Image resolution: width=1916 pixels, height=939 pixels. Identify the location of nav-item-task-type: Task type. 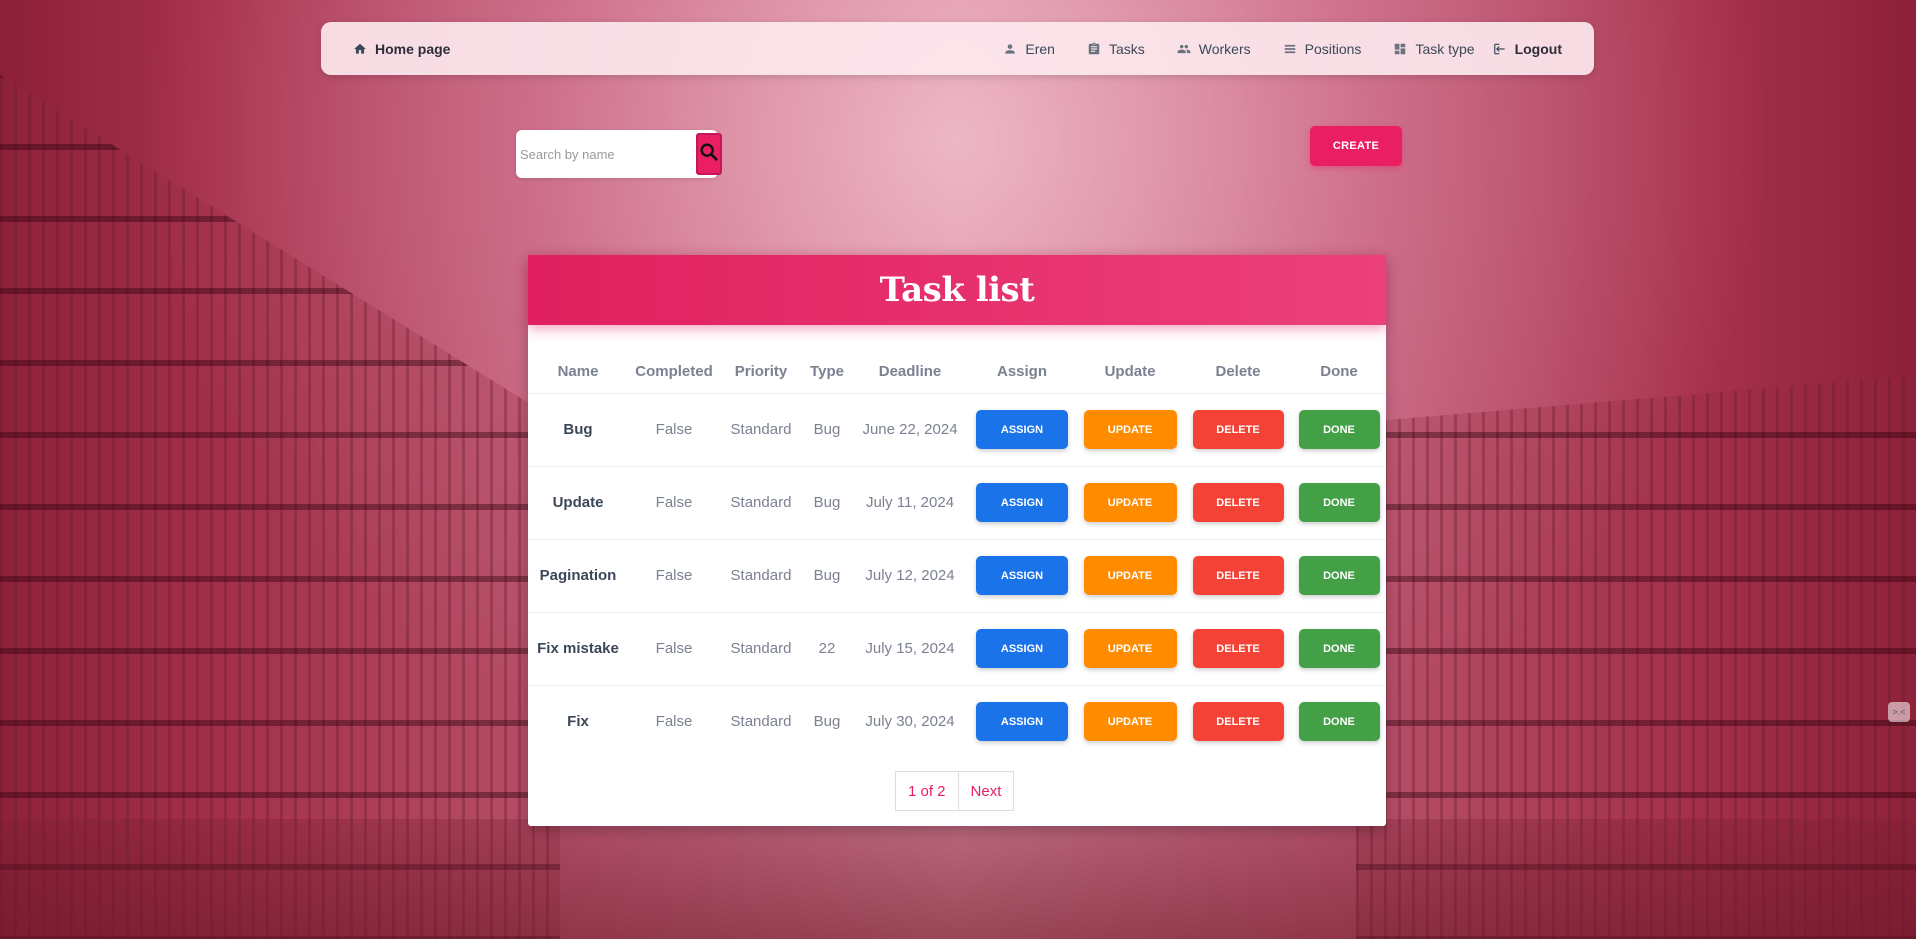
(1434, 48).